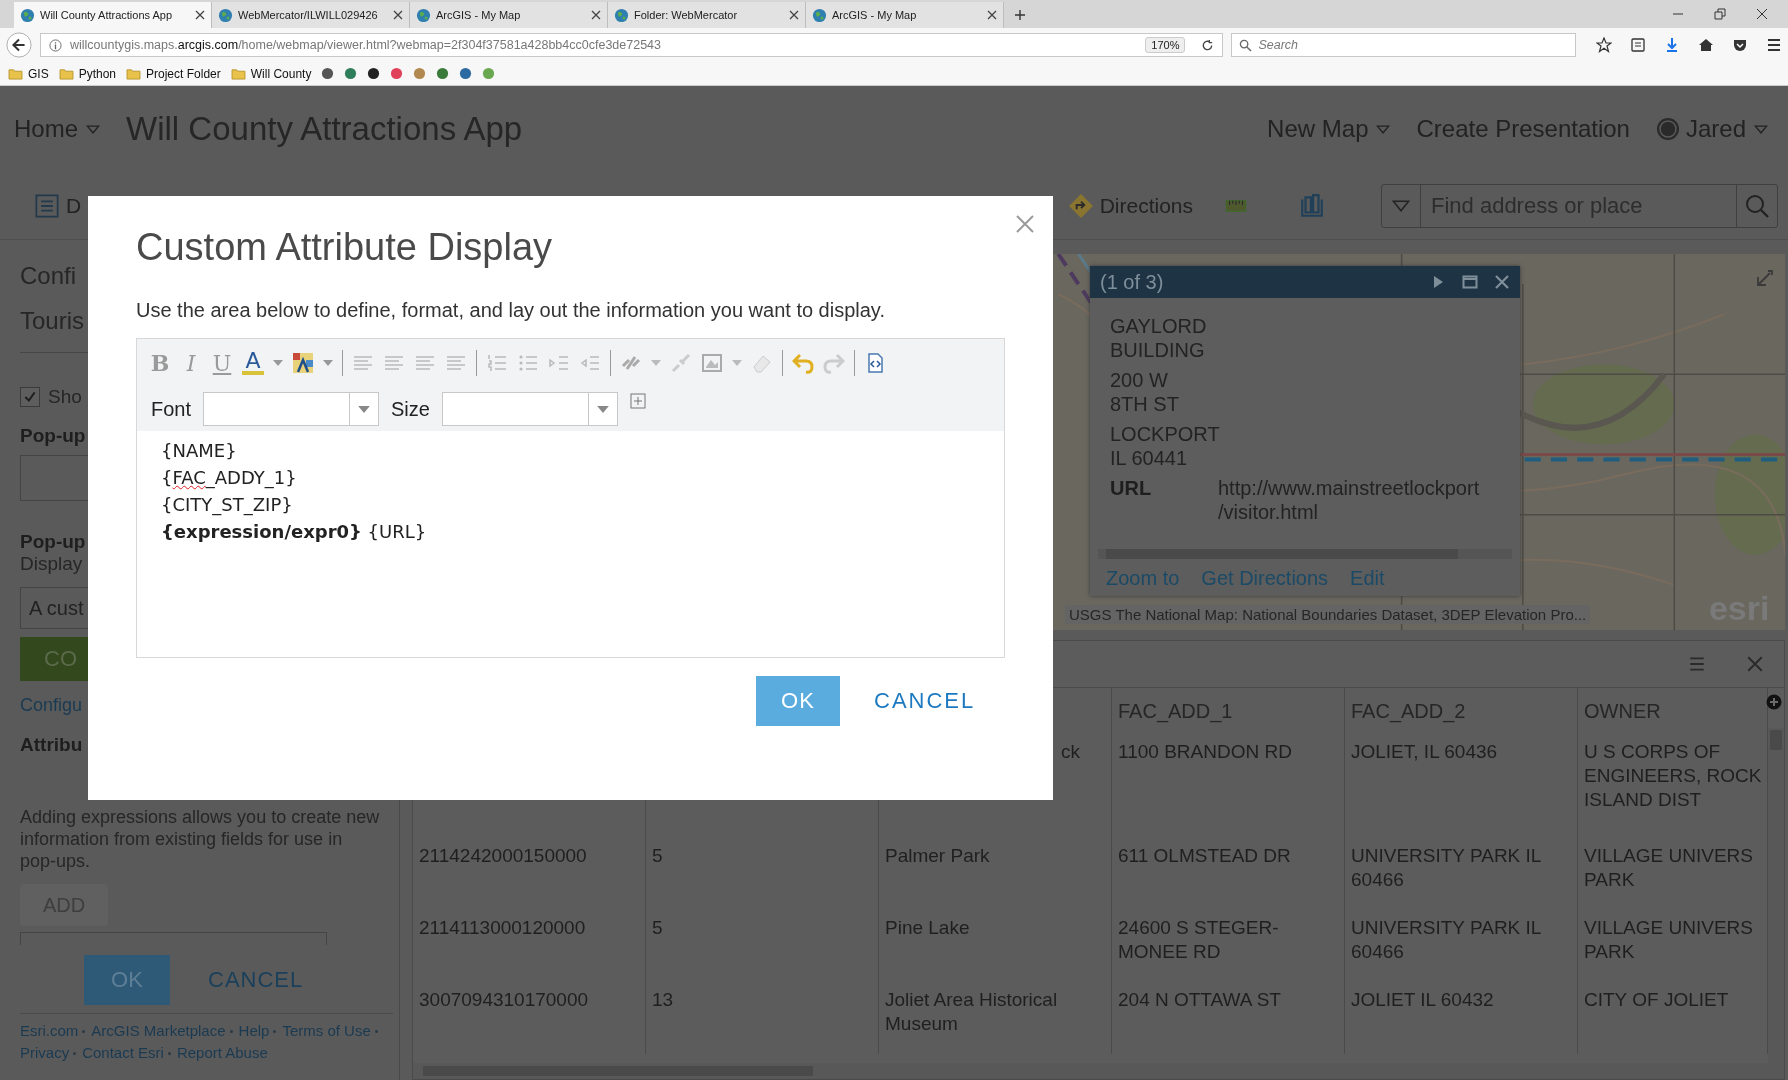  Describe the element at coordinates (1205, 751) in the screenshot. I see `table-cell: 1100 BRANDON RD` at that location.